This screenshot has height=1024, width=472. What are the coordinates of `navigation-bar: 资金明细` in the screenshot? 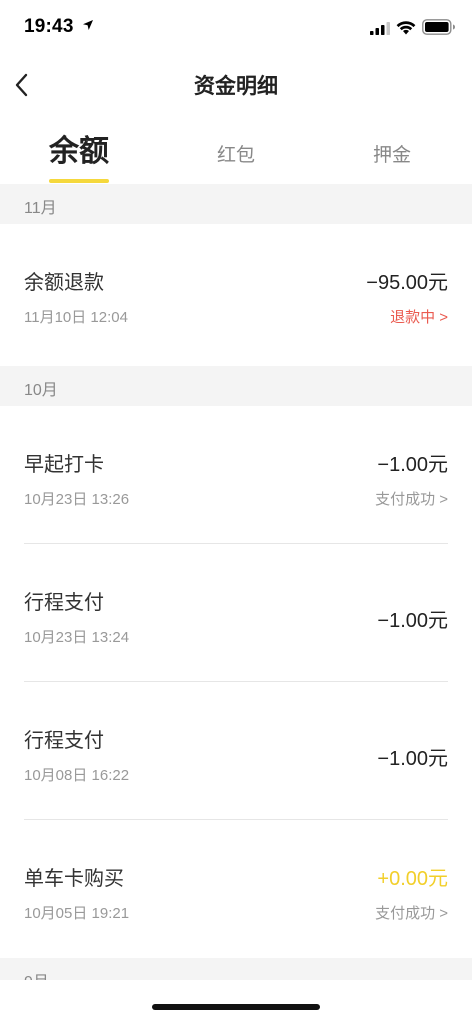 It's located at (236, 84).